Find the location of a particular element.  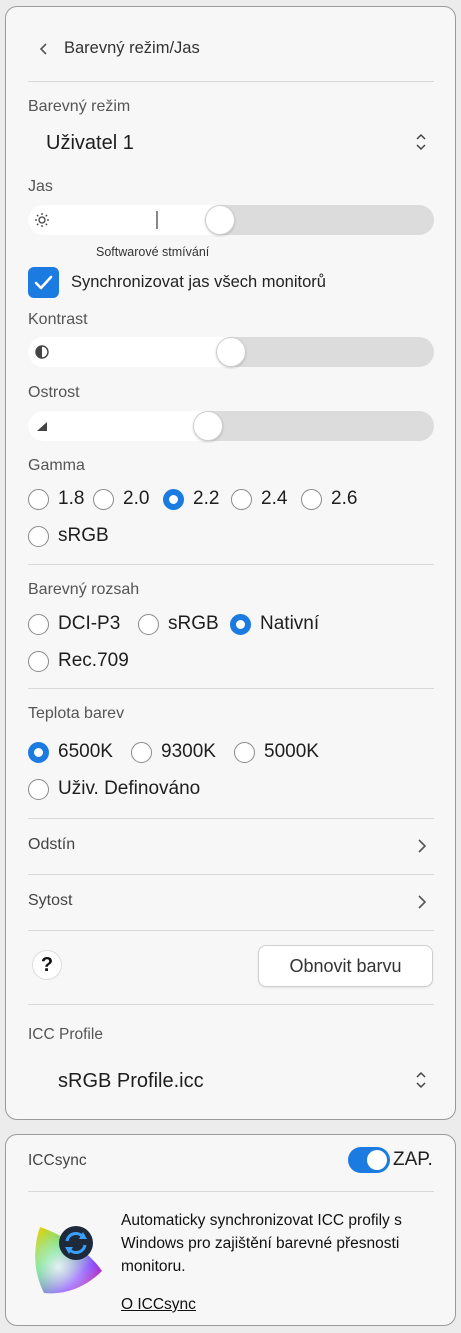

sync-brightness-checkbox is located at coordinates (43, 282).